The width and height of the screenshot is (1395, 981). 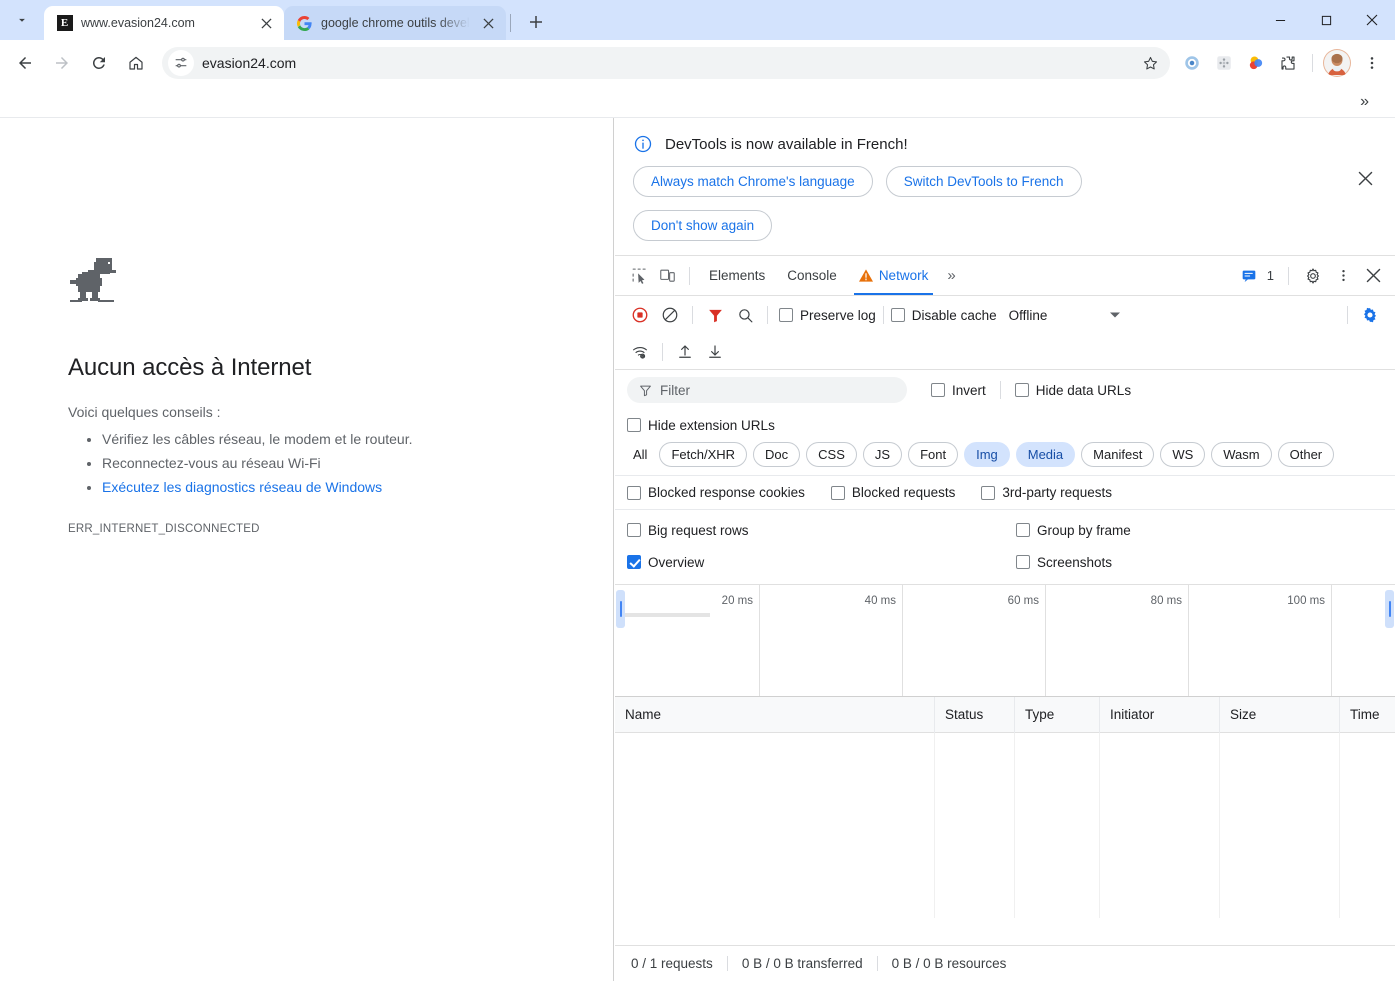 I want to click on chevron-down-icon, so click(x=1115, y=315).